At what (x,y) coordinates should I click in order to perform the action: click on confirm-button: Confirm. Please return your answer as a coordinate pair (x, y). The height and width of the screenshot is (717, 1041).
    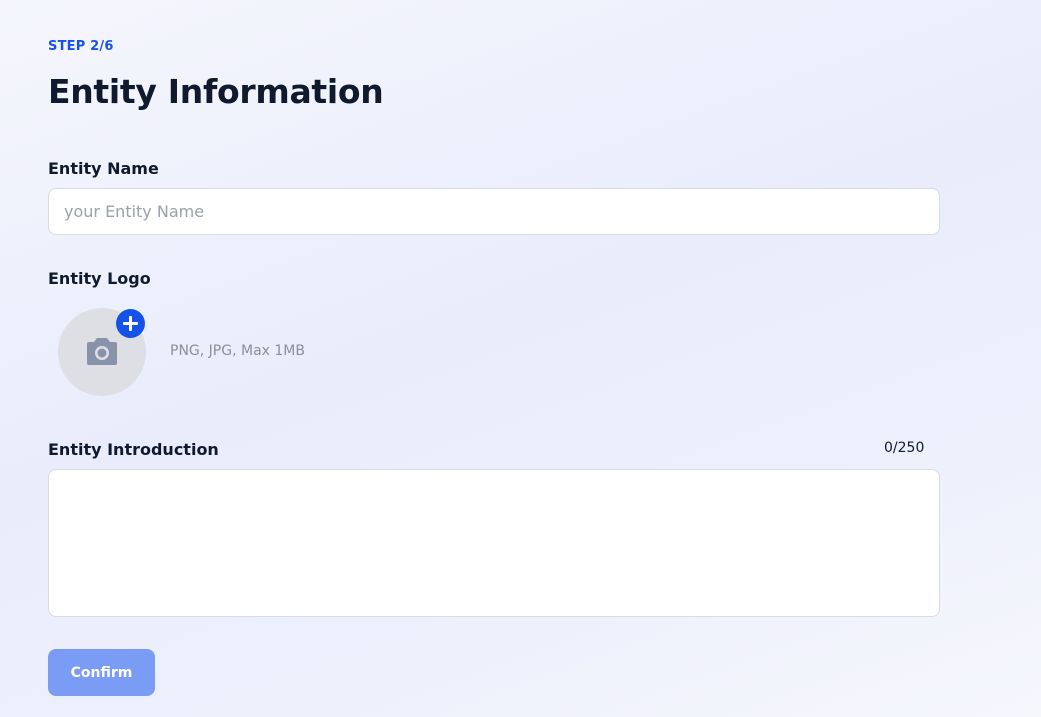
    Looking at the image, I should click on (101, 672).